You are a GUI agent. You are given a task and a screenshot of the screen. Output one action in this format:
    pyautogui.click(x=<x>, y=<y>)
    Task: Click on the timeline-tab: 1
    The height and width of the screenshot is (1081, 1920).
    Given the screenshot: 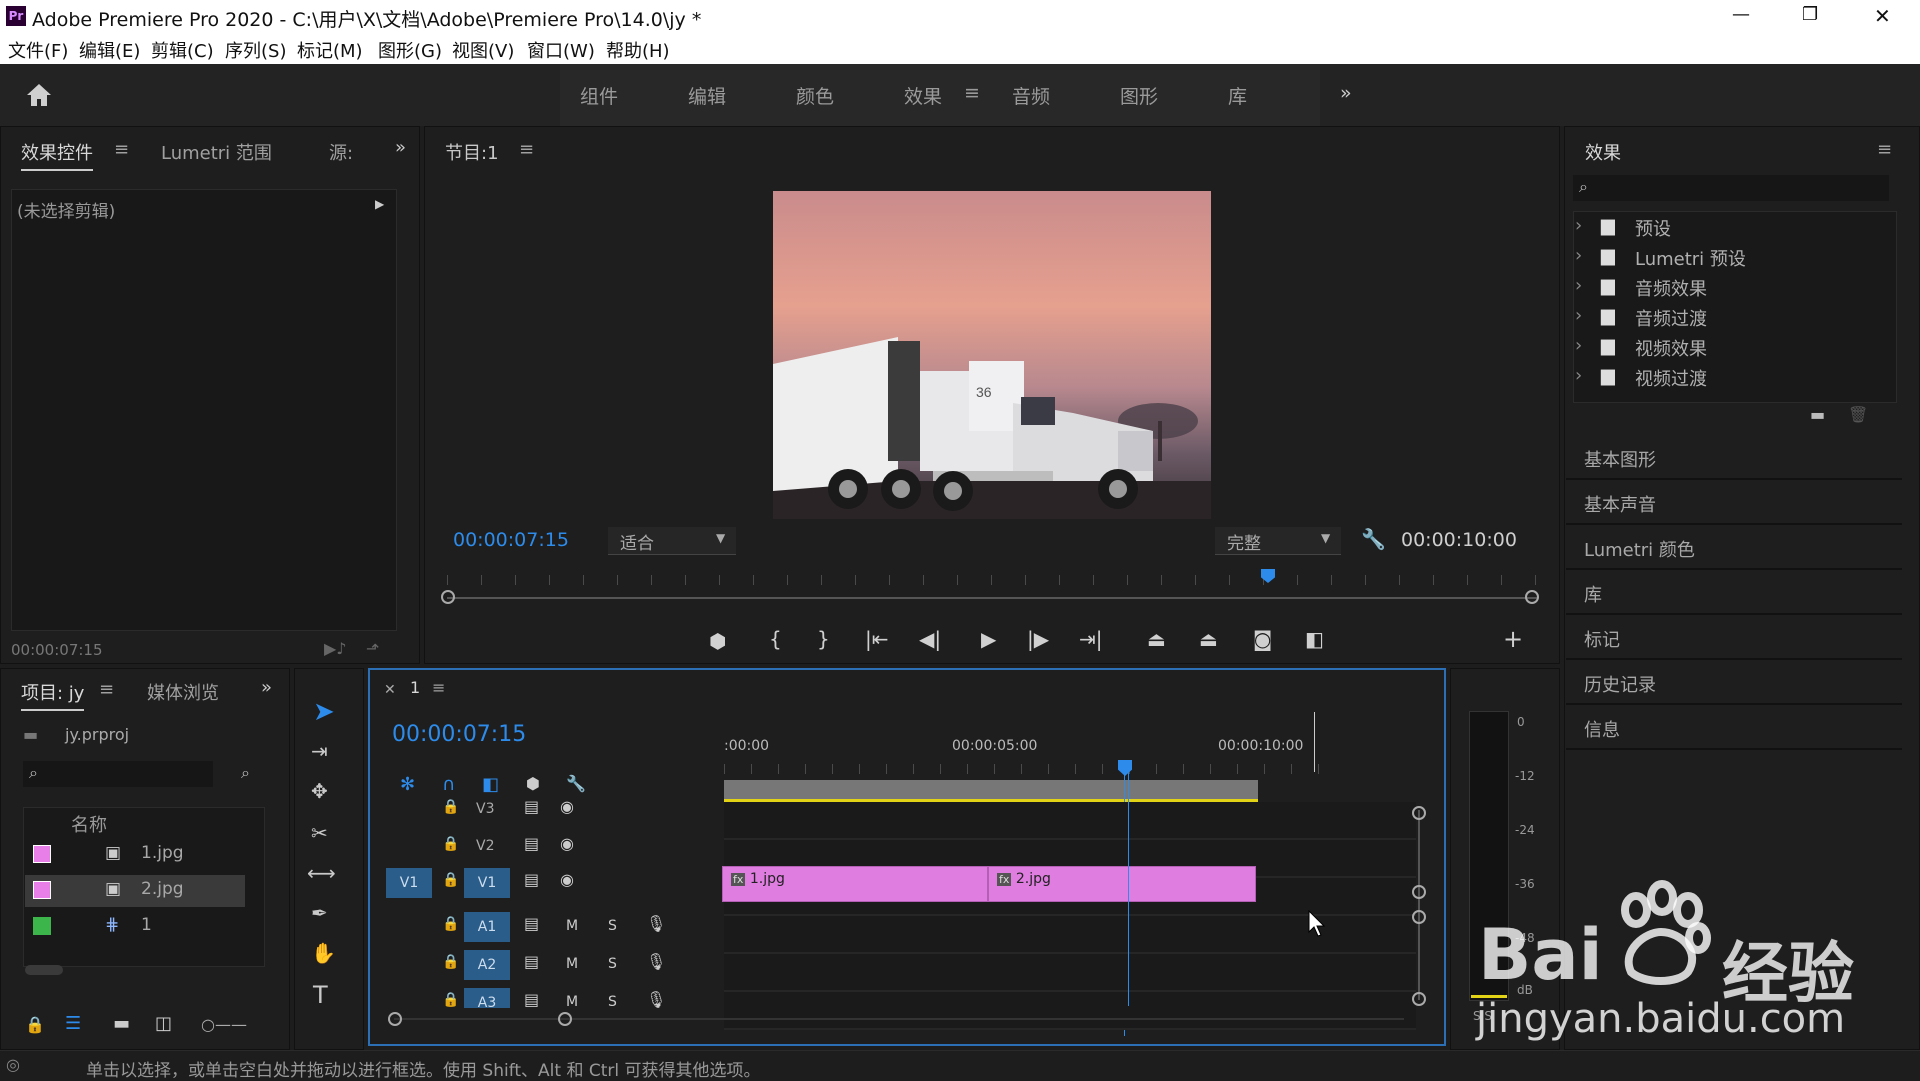 What is the action you would take?
    pyautogui.click(x=415, y=687)
    